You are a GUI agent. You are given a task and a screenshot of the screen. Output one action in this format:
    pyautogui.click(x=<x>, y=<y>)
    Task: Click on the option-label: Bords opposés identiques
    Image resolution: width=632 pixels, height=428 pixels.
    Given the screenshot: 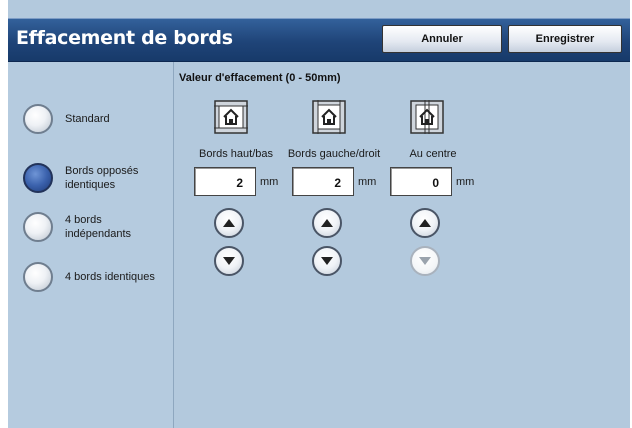 What is the action you would take?
    pyautogui.click(x=102, y=178)
    